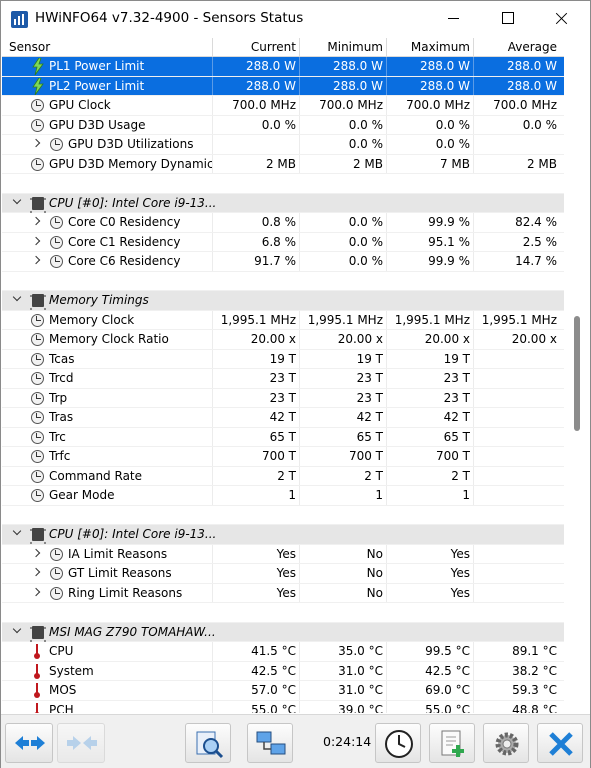 The width and height of the screenshot is (591, 768). Describe the element at coordinates (454, 18) in the screenshot. I see `minimize-button` at that location.